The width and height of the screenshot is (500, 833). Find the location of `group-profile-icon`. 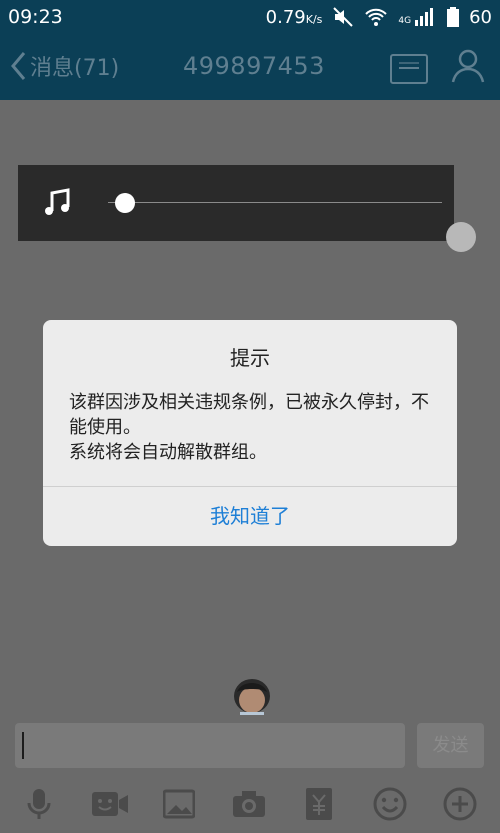

group-profile-icon is located at coordinates (468, 66).